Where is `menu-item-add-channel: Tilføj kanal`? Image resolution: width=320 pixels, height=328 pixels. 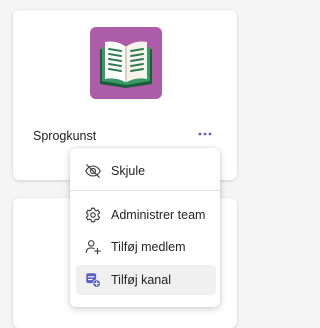 menu-item-add-channel: Tilføj kanal is located at coordinates (146, 280).